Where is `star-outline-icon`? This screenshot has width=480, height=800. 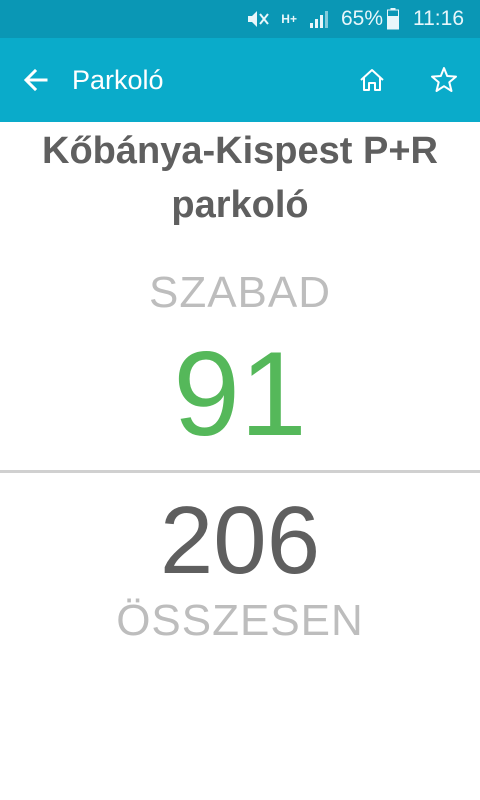 star-outline-icon is located at coordinates (444, 79).